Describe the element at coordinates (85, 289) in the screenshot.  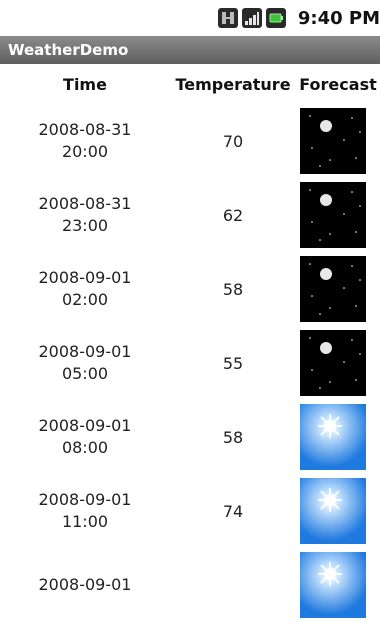
I see `time-cell: 2008-09-01 02:00` at that location.